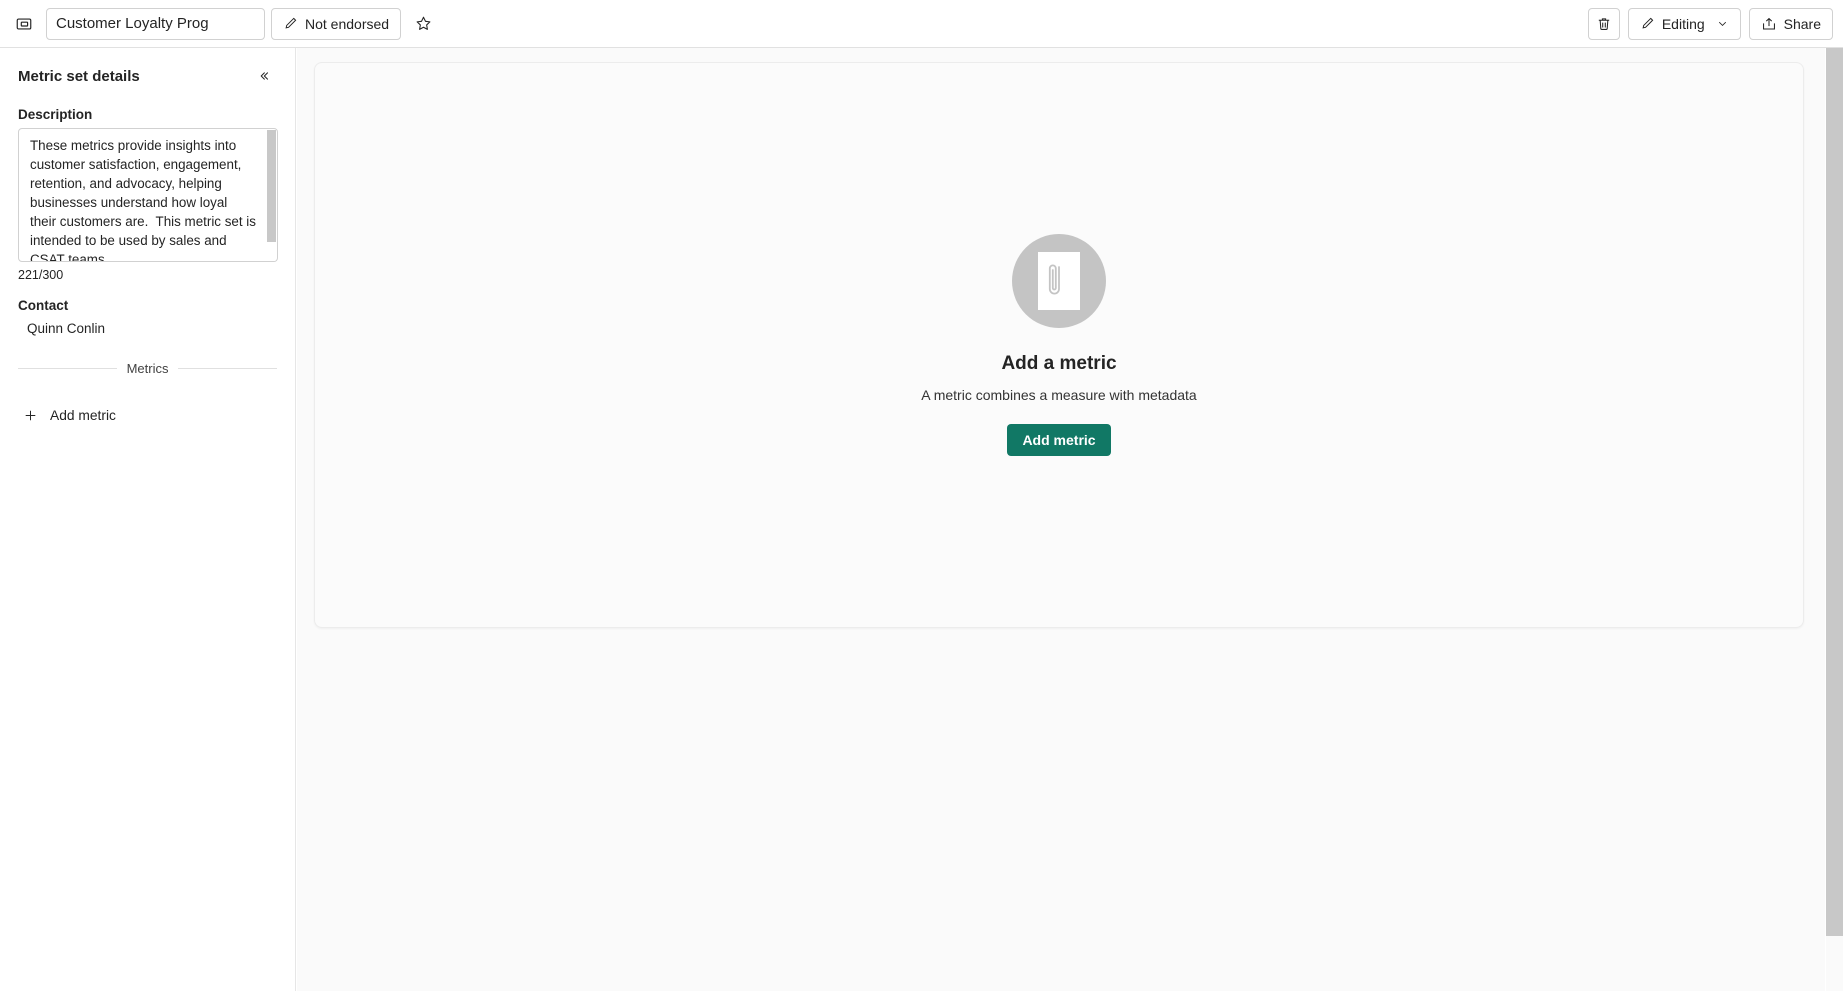 This screenshot has width=1843, height=991. I want to click on divider-line-left, so click(67, 368).